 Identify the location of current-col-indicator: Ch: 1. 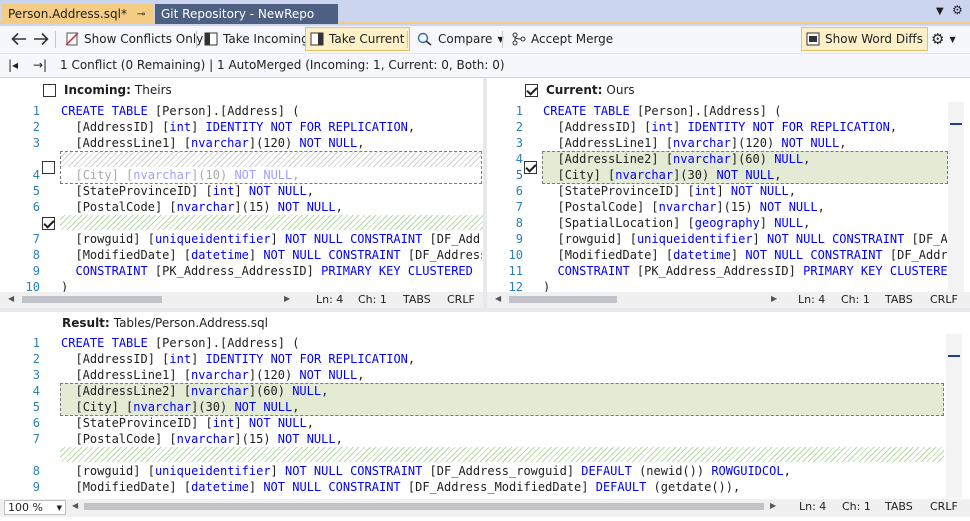
(855, 299).